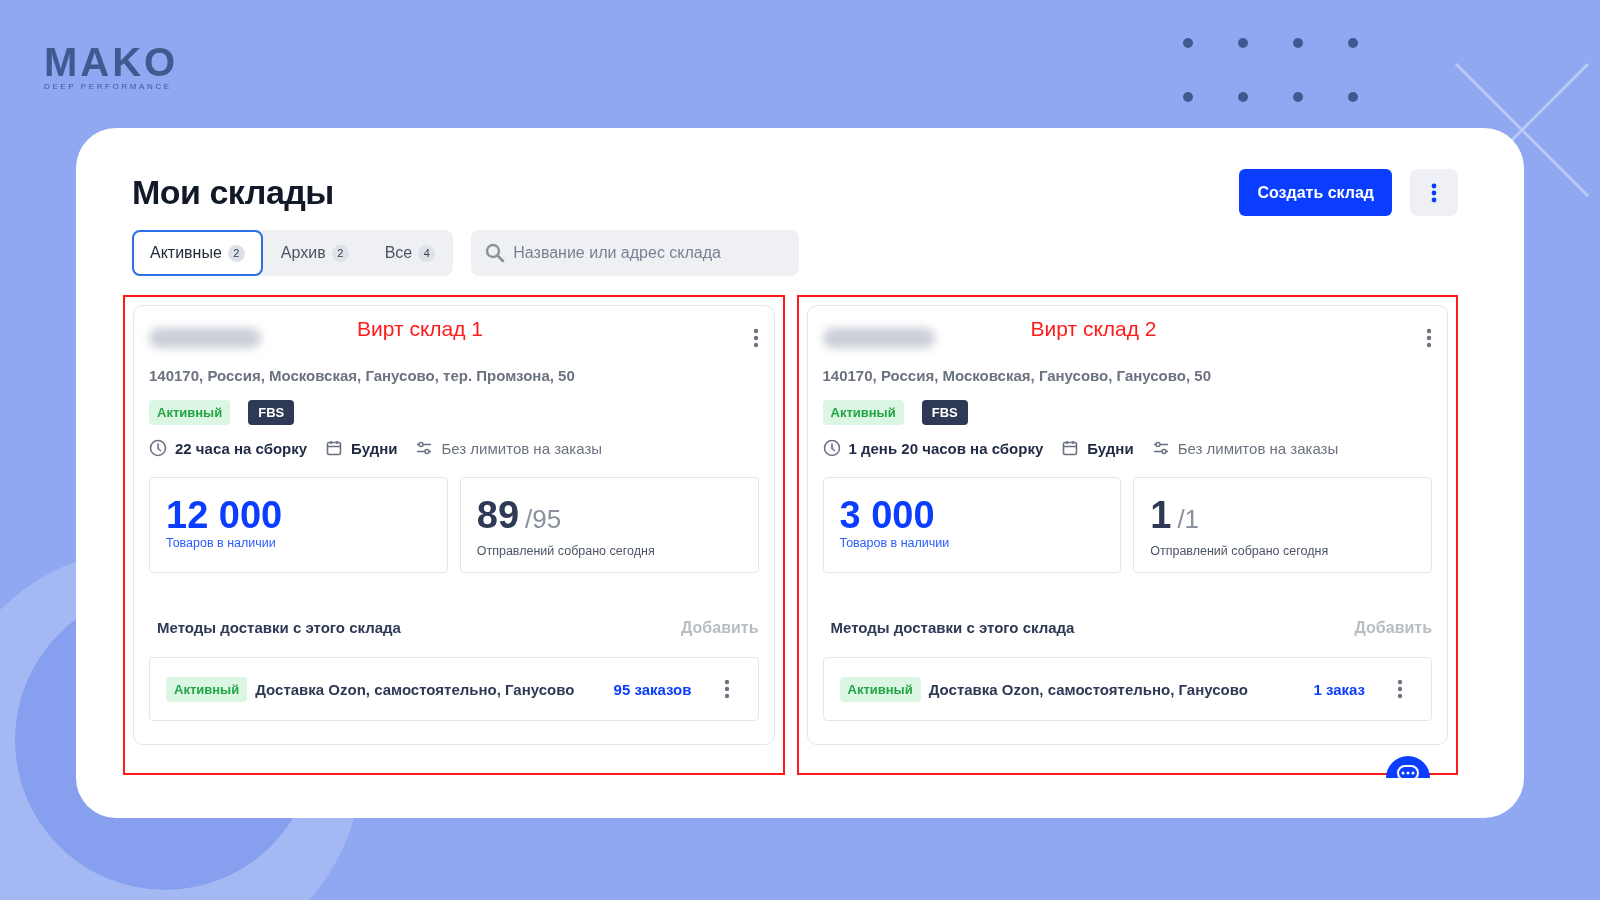 The image size is (1600, 900). Describe the element at coordinates (1161, 515) in the screenshot. I see `shipped-count: 1` at that location.